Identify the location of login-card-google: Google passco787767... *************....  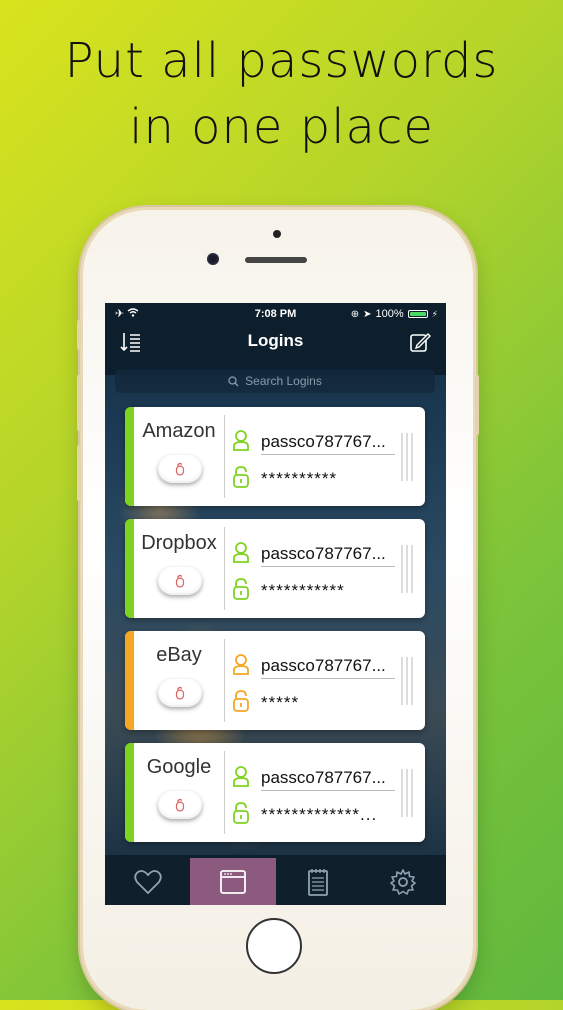
(275, 792).